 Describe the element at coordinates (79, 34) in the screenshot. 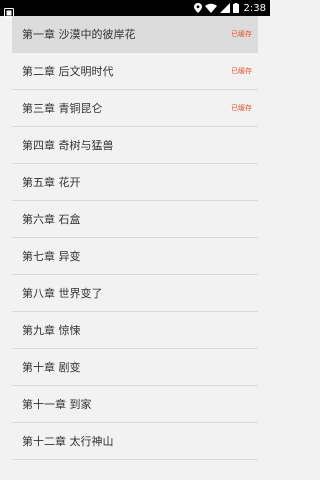

I see `chapter-title: 第一章 沙漠中的彼岸花` at that location.